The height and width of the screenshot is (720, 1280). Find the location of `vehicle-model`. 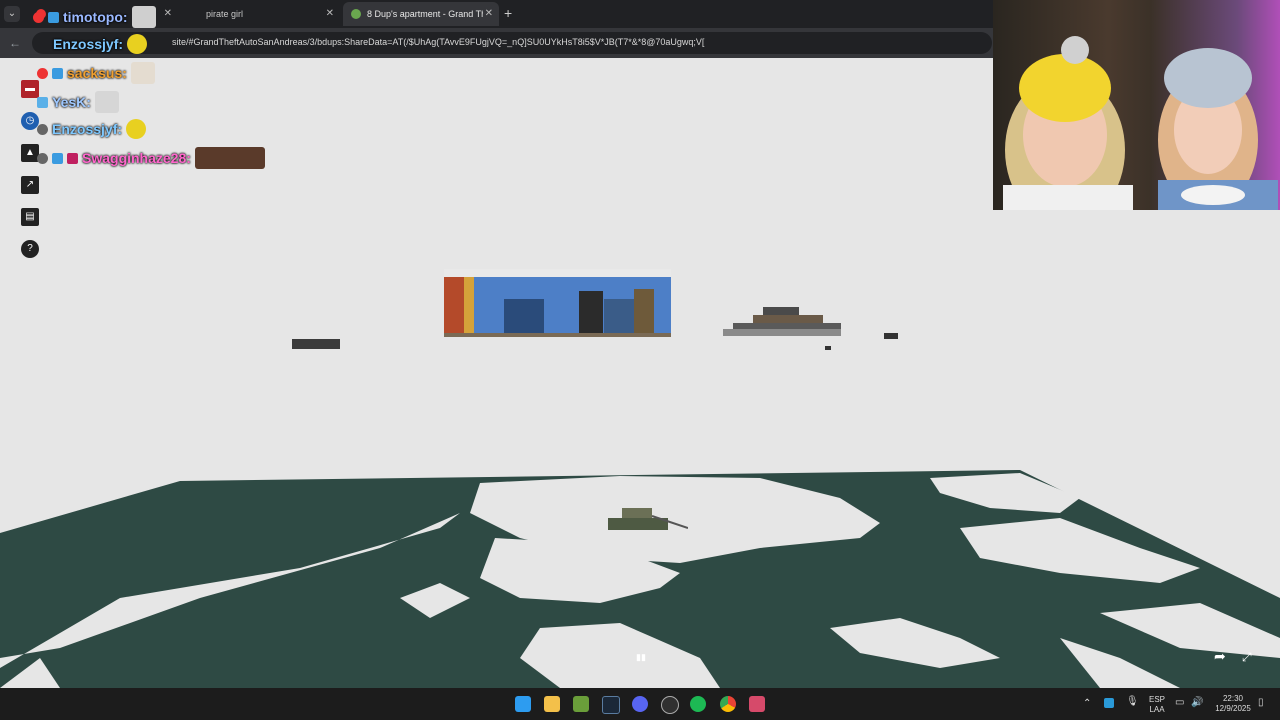

vehicle-model is located at coordinates (648, 521).